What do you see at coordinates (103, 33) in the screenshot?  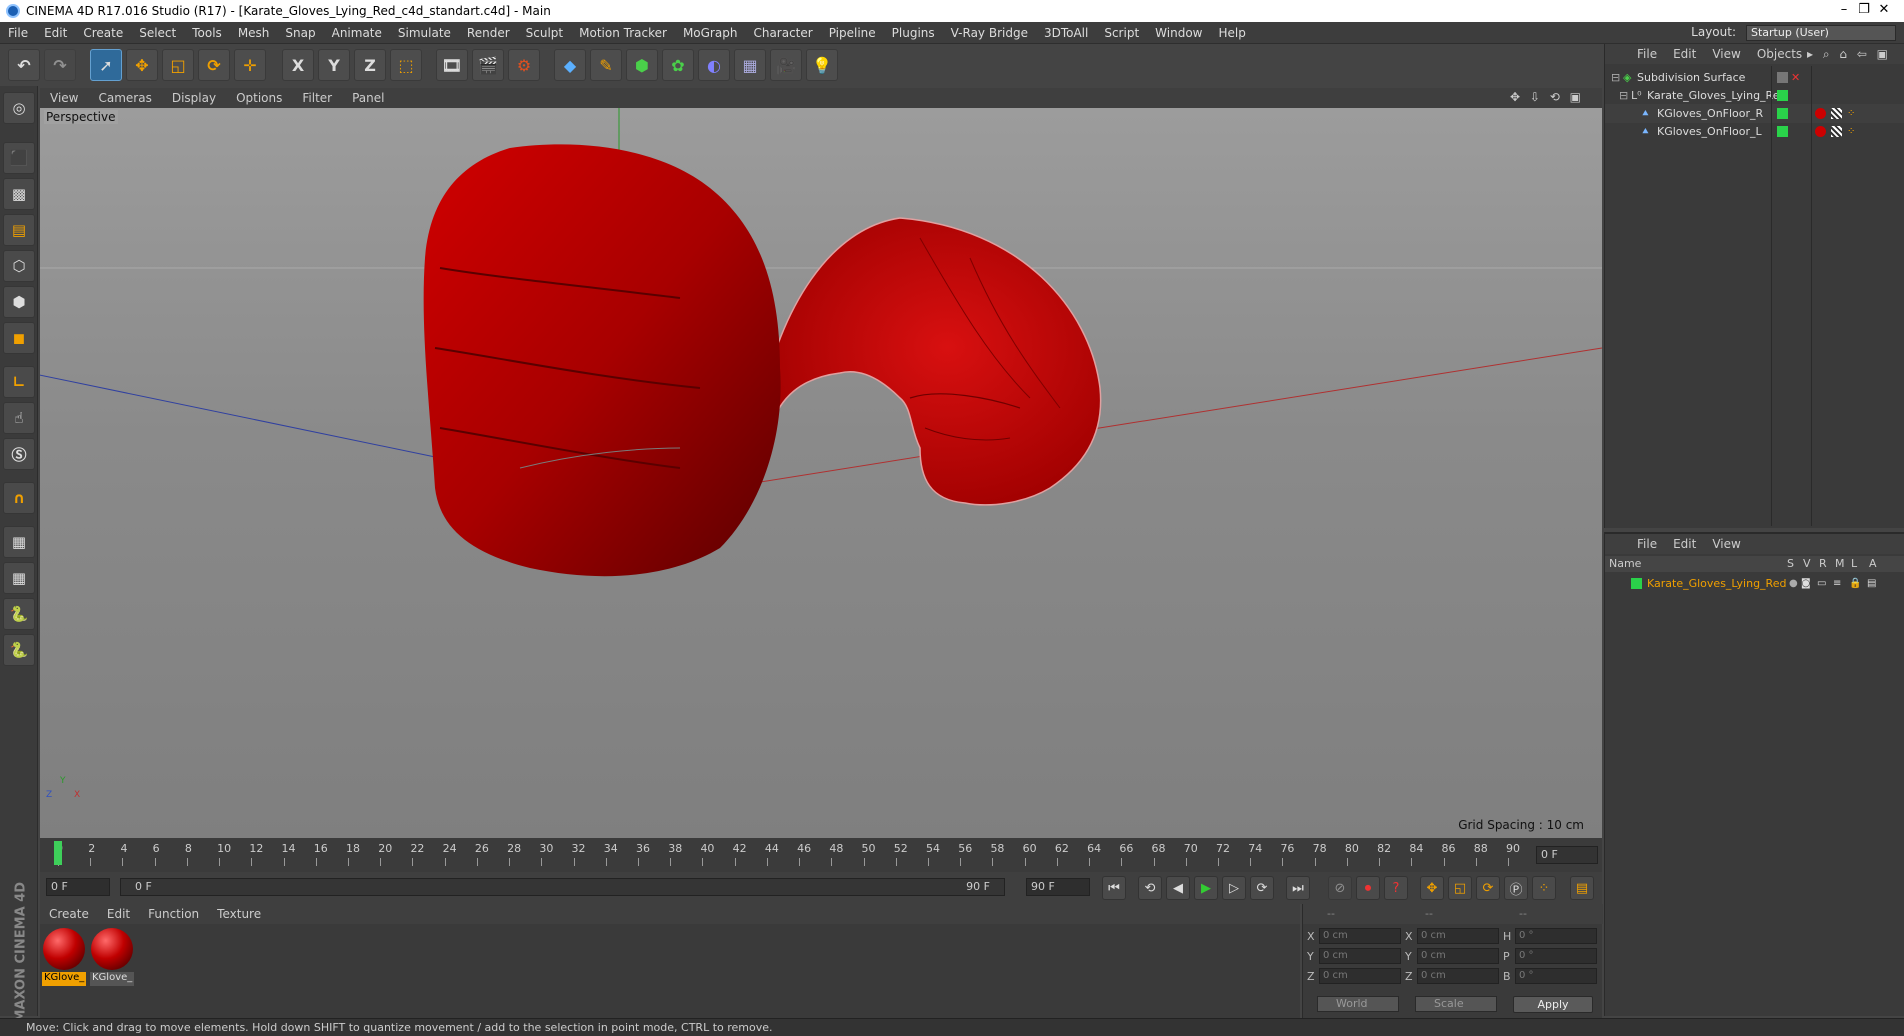 I see `menu-create: Create` at bounding box center [103, 33].